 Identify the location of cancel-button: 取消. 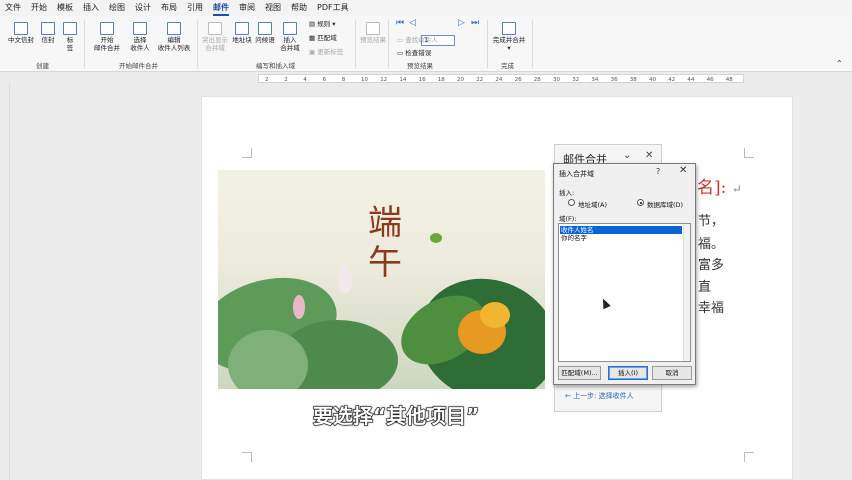
(672, 373).